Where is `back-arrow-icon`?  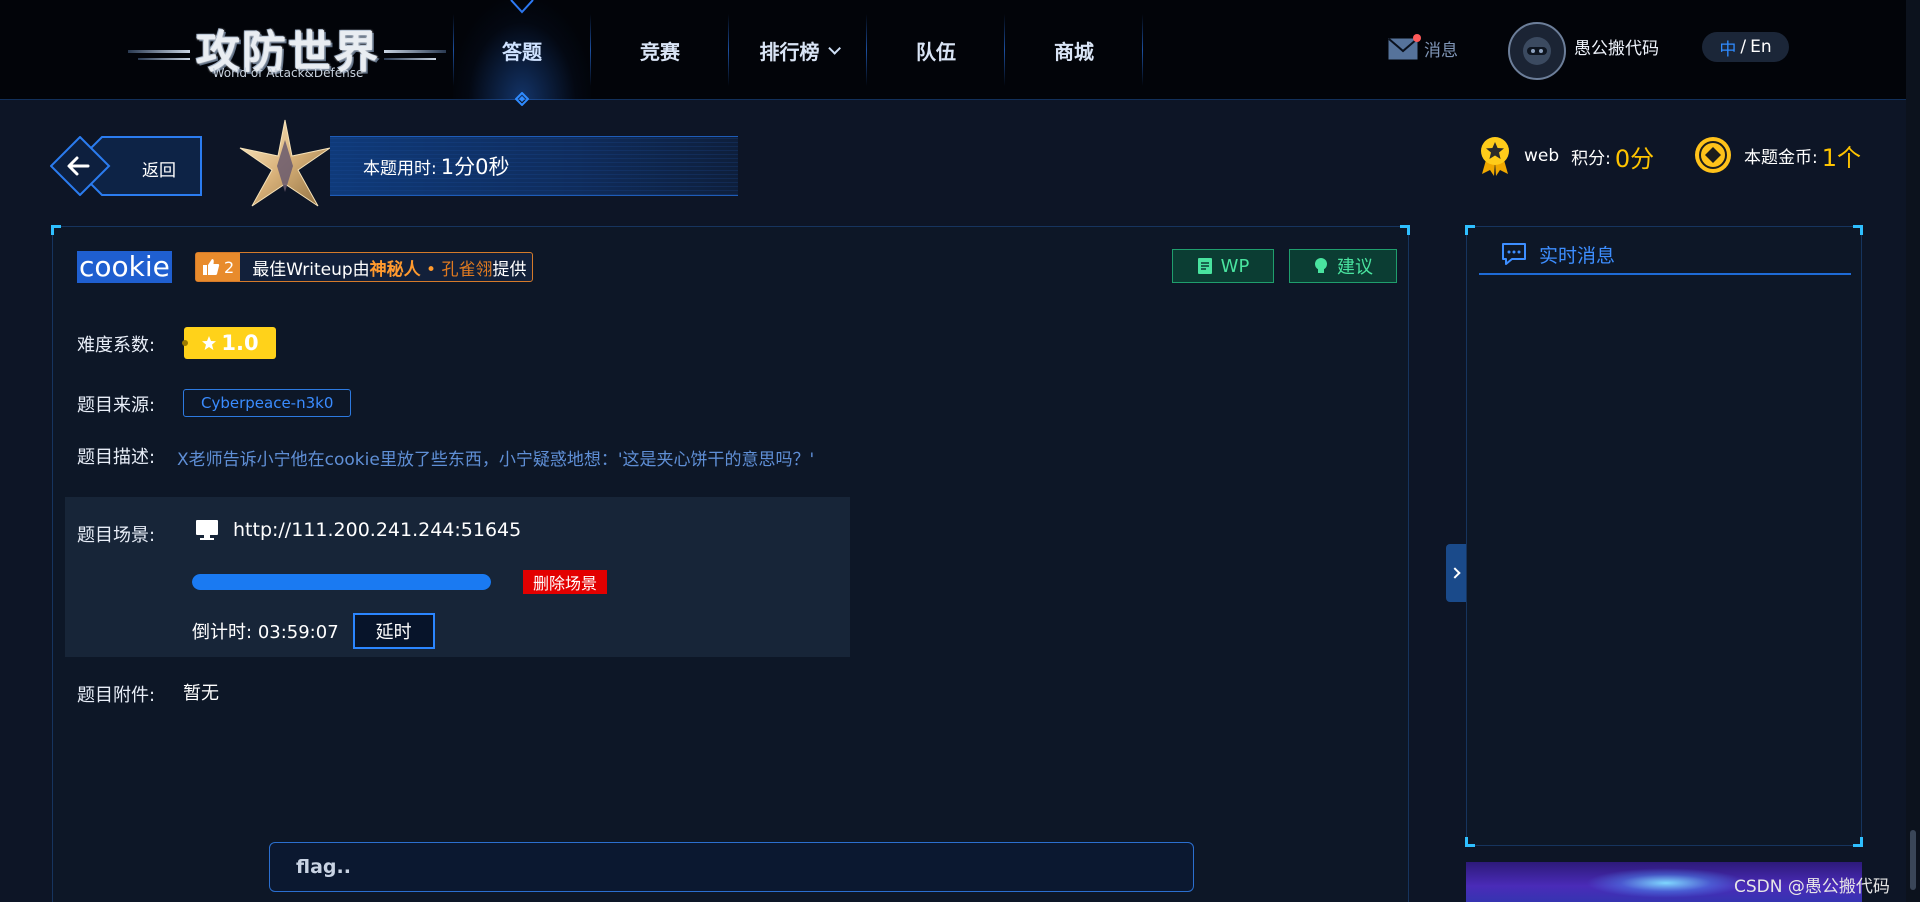 back-arrow-icon is located at coordinates (125, 166).